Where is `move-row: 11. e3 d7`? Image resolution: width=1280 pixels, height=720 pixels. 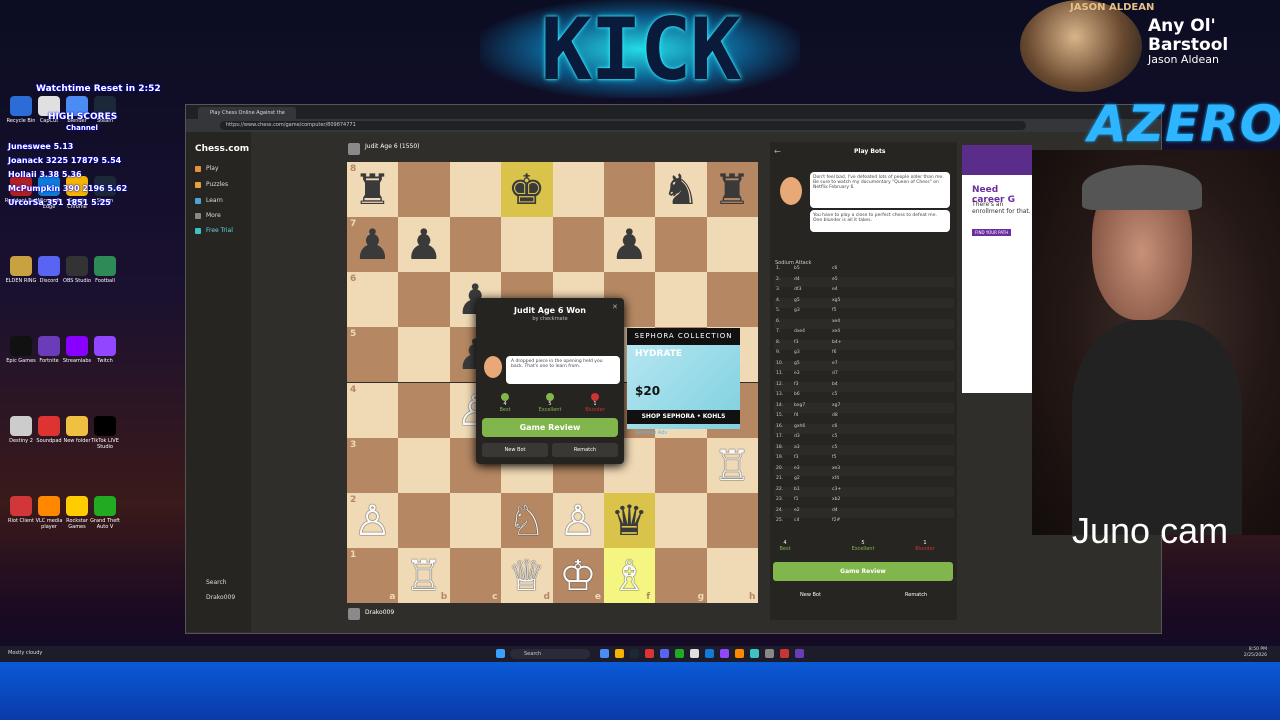
move-row: 11. e3 d7 is located at coordinates (864, 376).